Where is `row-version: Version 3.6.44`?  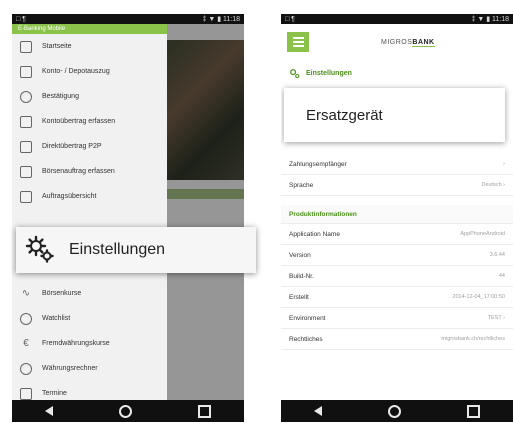
row-version: Version 3.6.44 is located at coordinates (397, 255).